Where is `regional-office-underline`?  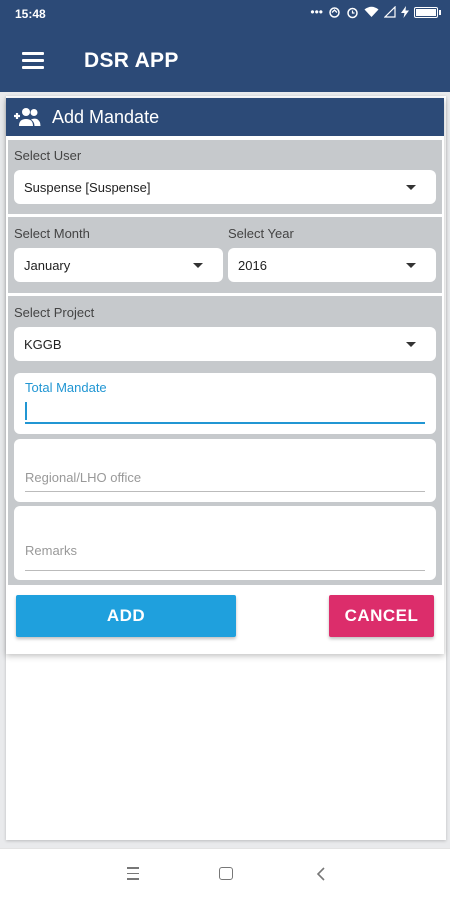 regional-office-underline is located at coordinates (225, 491).